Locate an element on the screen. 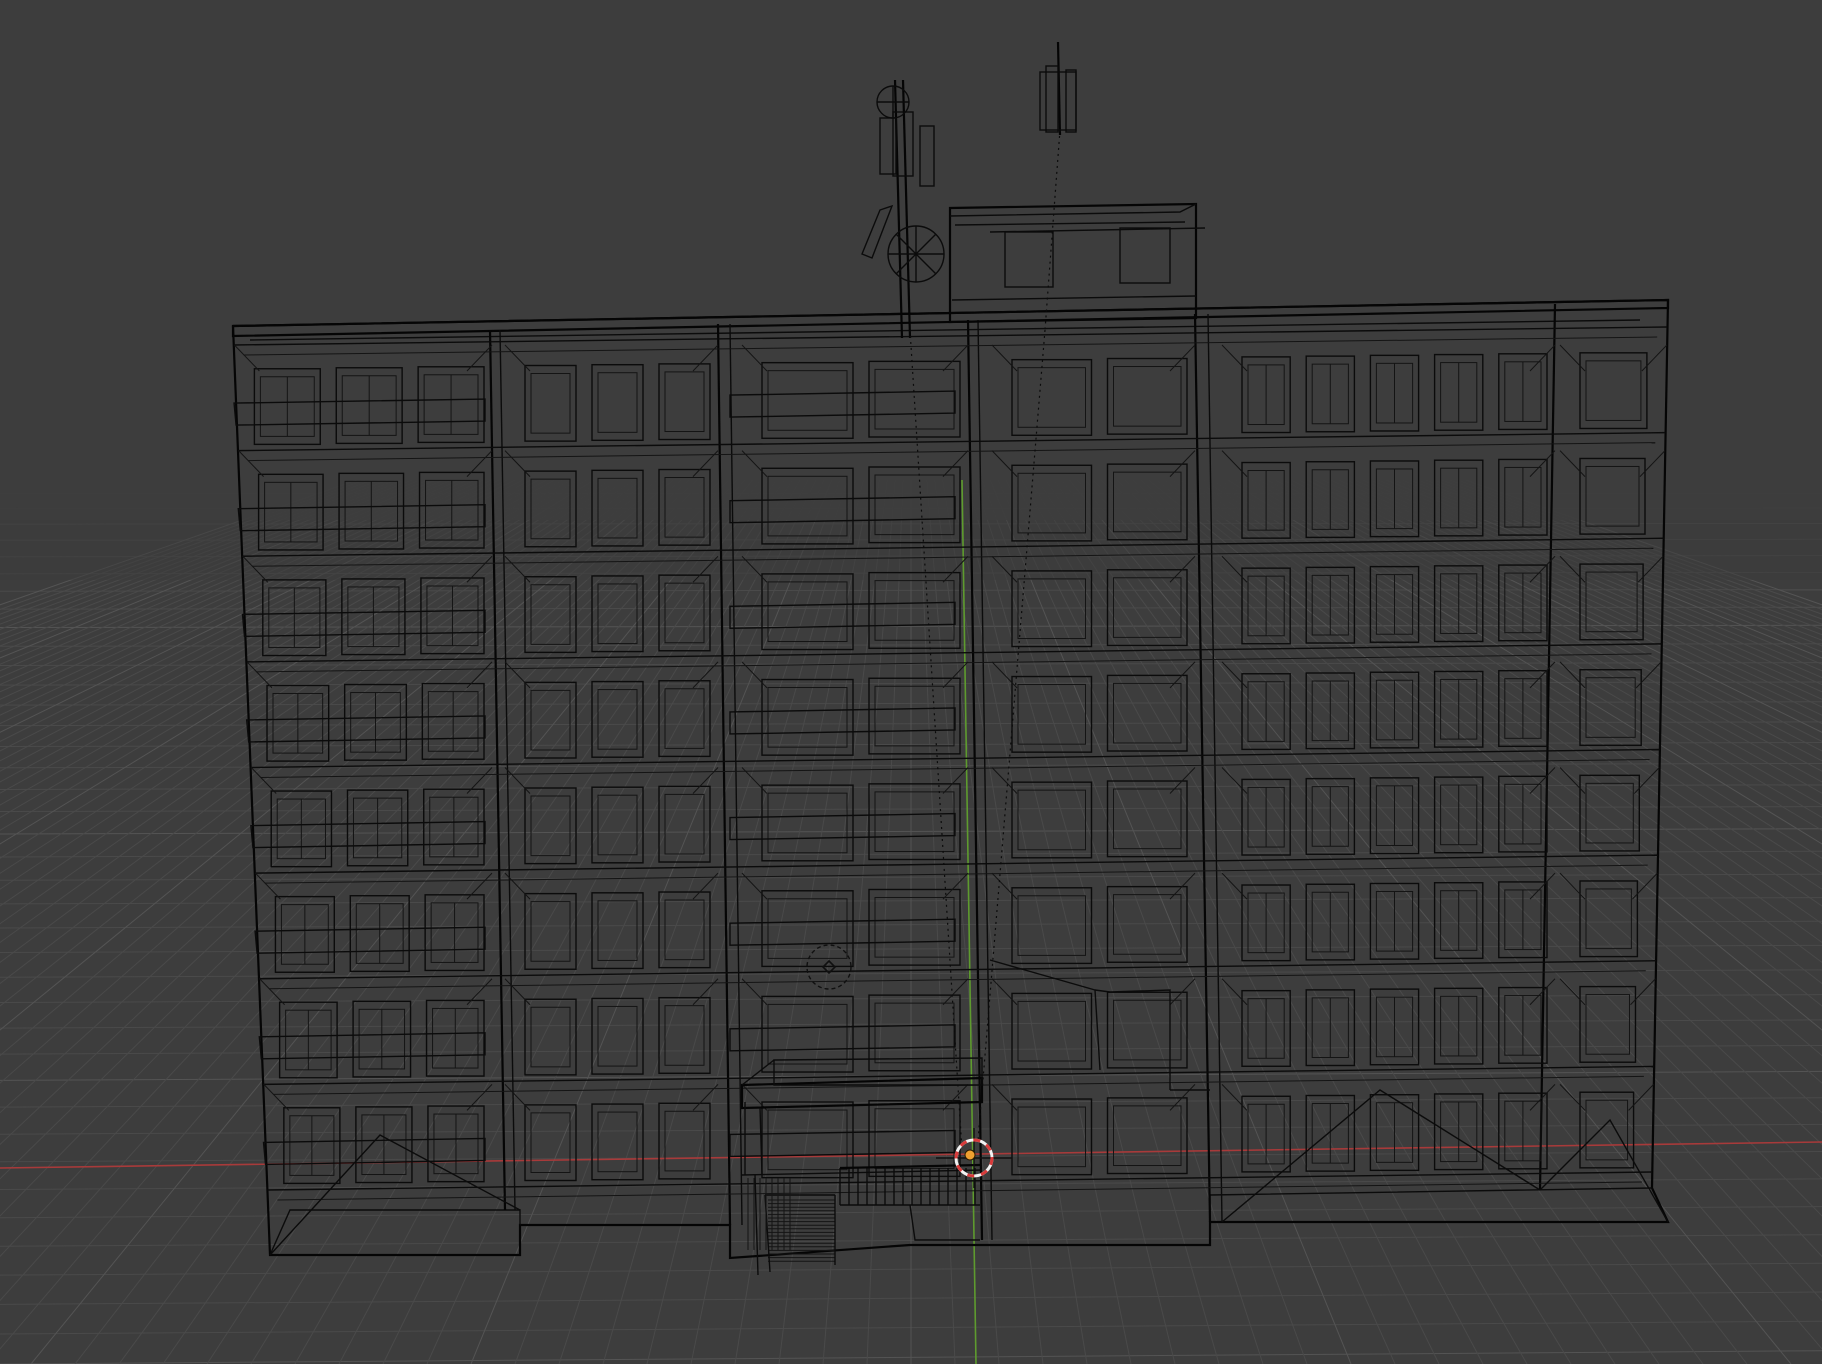 The height and width of the screenshot is (1364, 1822). y-axis-line is located at coordinates (969, 921).